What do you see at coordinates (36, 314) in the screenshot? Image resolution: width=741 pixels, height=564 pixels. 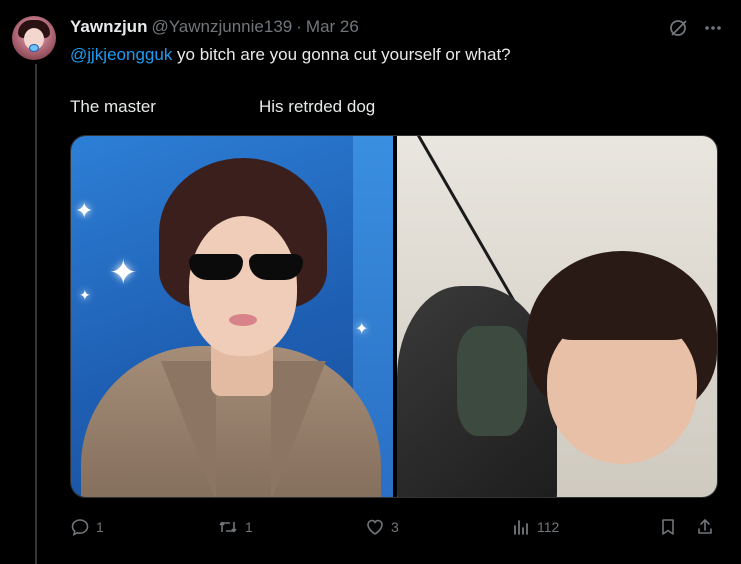 I see `thread-line` at bounding box center [36, 314].